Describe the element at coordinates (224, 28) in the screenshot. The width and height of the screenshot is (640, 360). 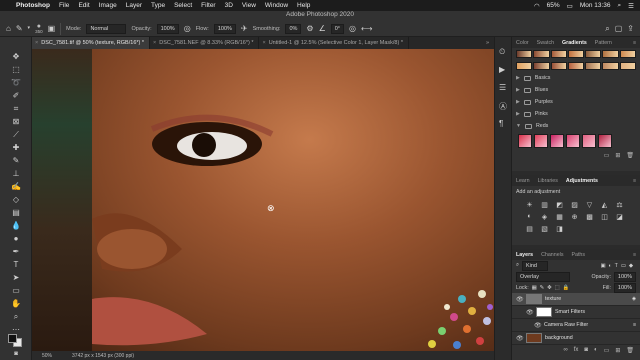
I see `flow-field: 100%` at that location.